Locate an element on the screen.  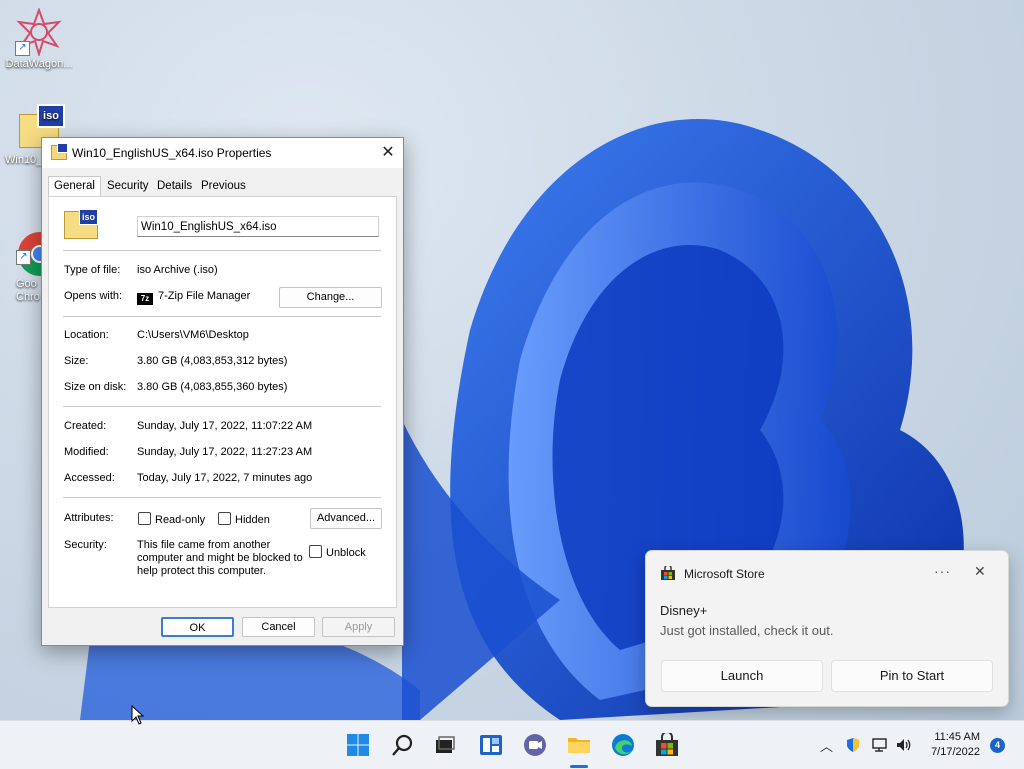
created-label: Created: is located at coordinates (85, 426).